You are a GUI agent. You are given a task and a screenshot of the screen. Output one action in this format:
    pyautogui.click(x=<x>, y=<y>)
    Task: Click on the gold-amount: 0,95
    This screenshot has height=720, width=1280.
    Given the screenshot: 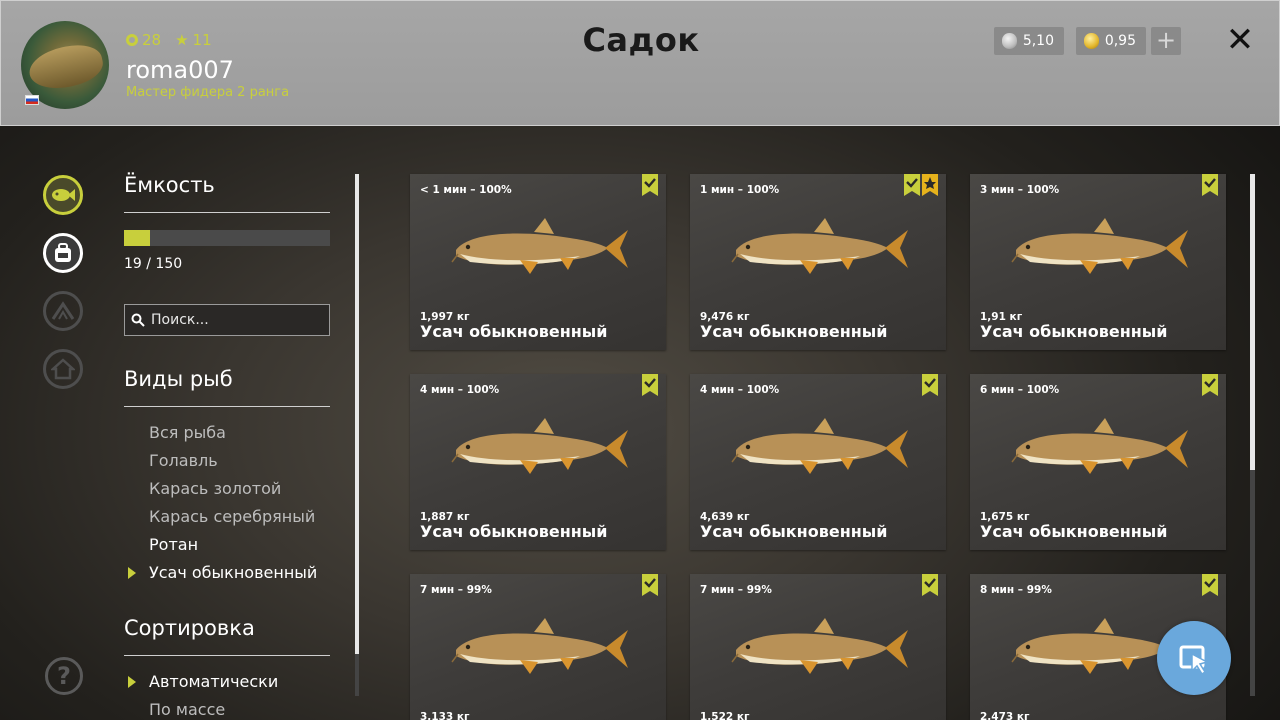 What is the action you would take?
    pyautogui.click(x=1120, y=41)
    